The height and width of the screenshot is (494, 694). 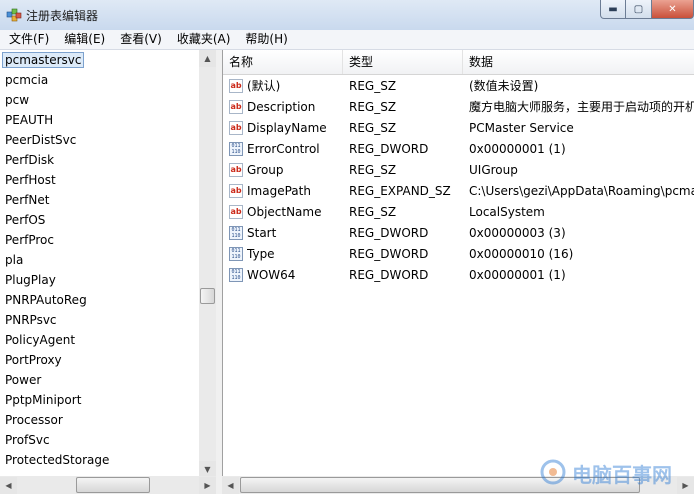 I want to click on tree-item: ProfSvc, so click(x=99, y=440).